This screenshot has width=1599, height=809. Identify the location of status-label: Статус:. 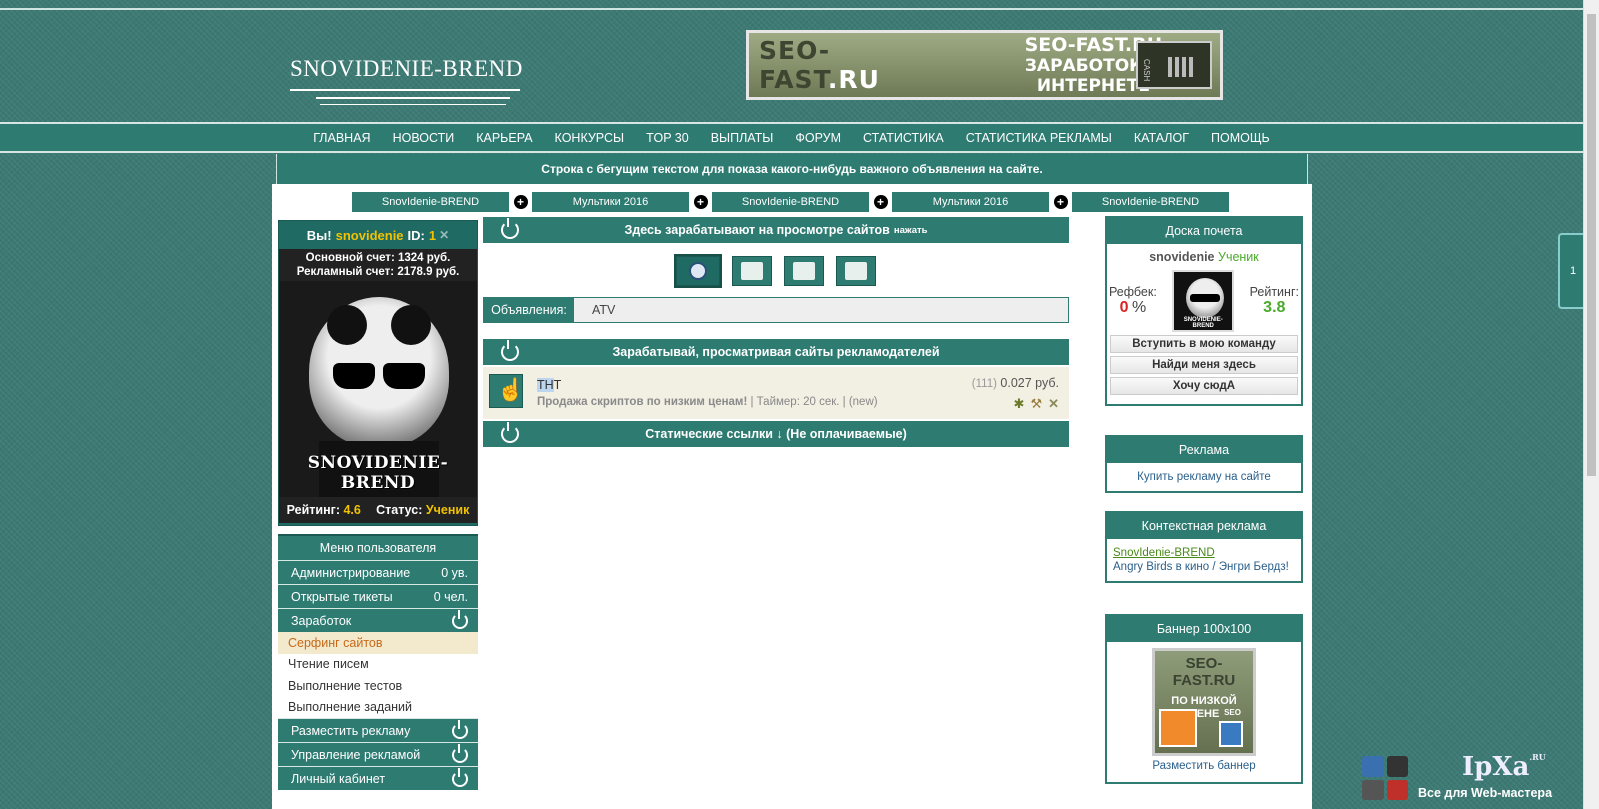
(399, 510).